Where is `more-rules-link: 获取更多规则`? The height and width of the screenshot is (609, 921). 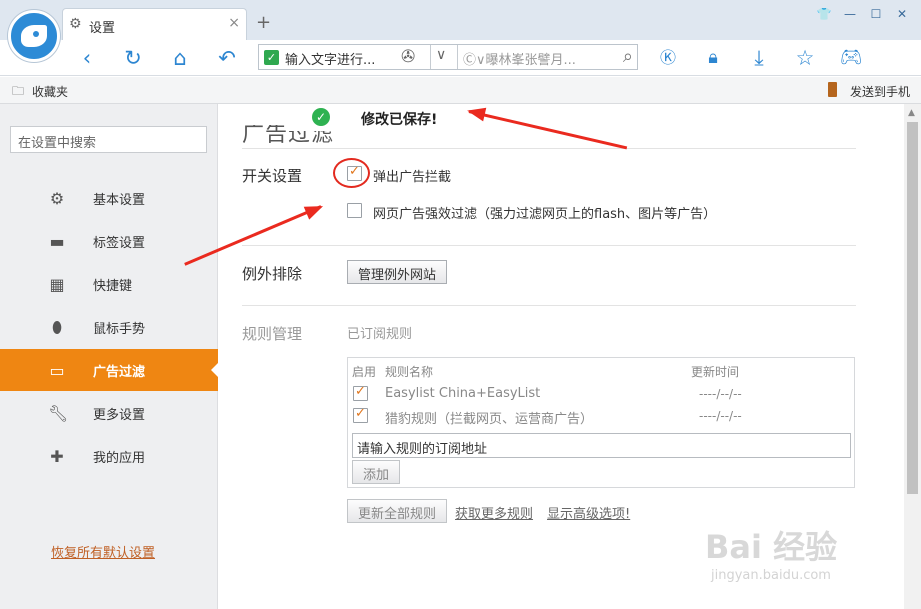
more-rules-link: 获取更多规则 is located at coordinates (494, 512).